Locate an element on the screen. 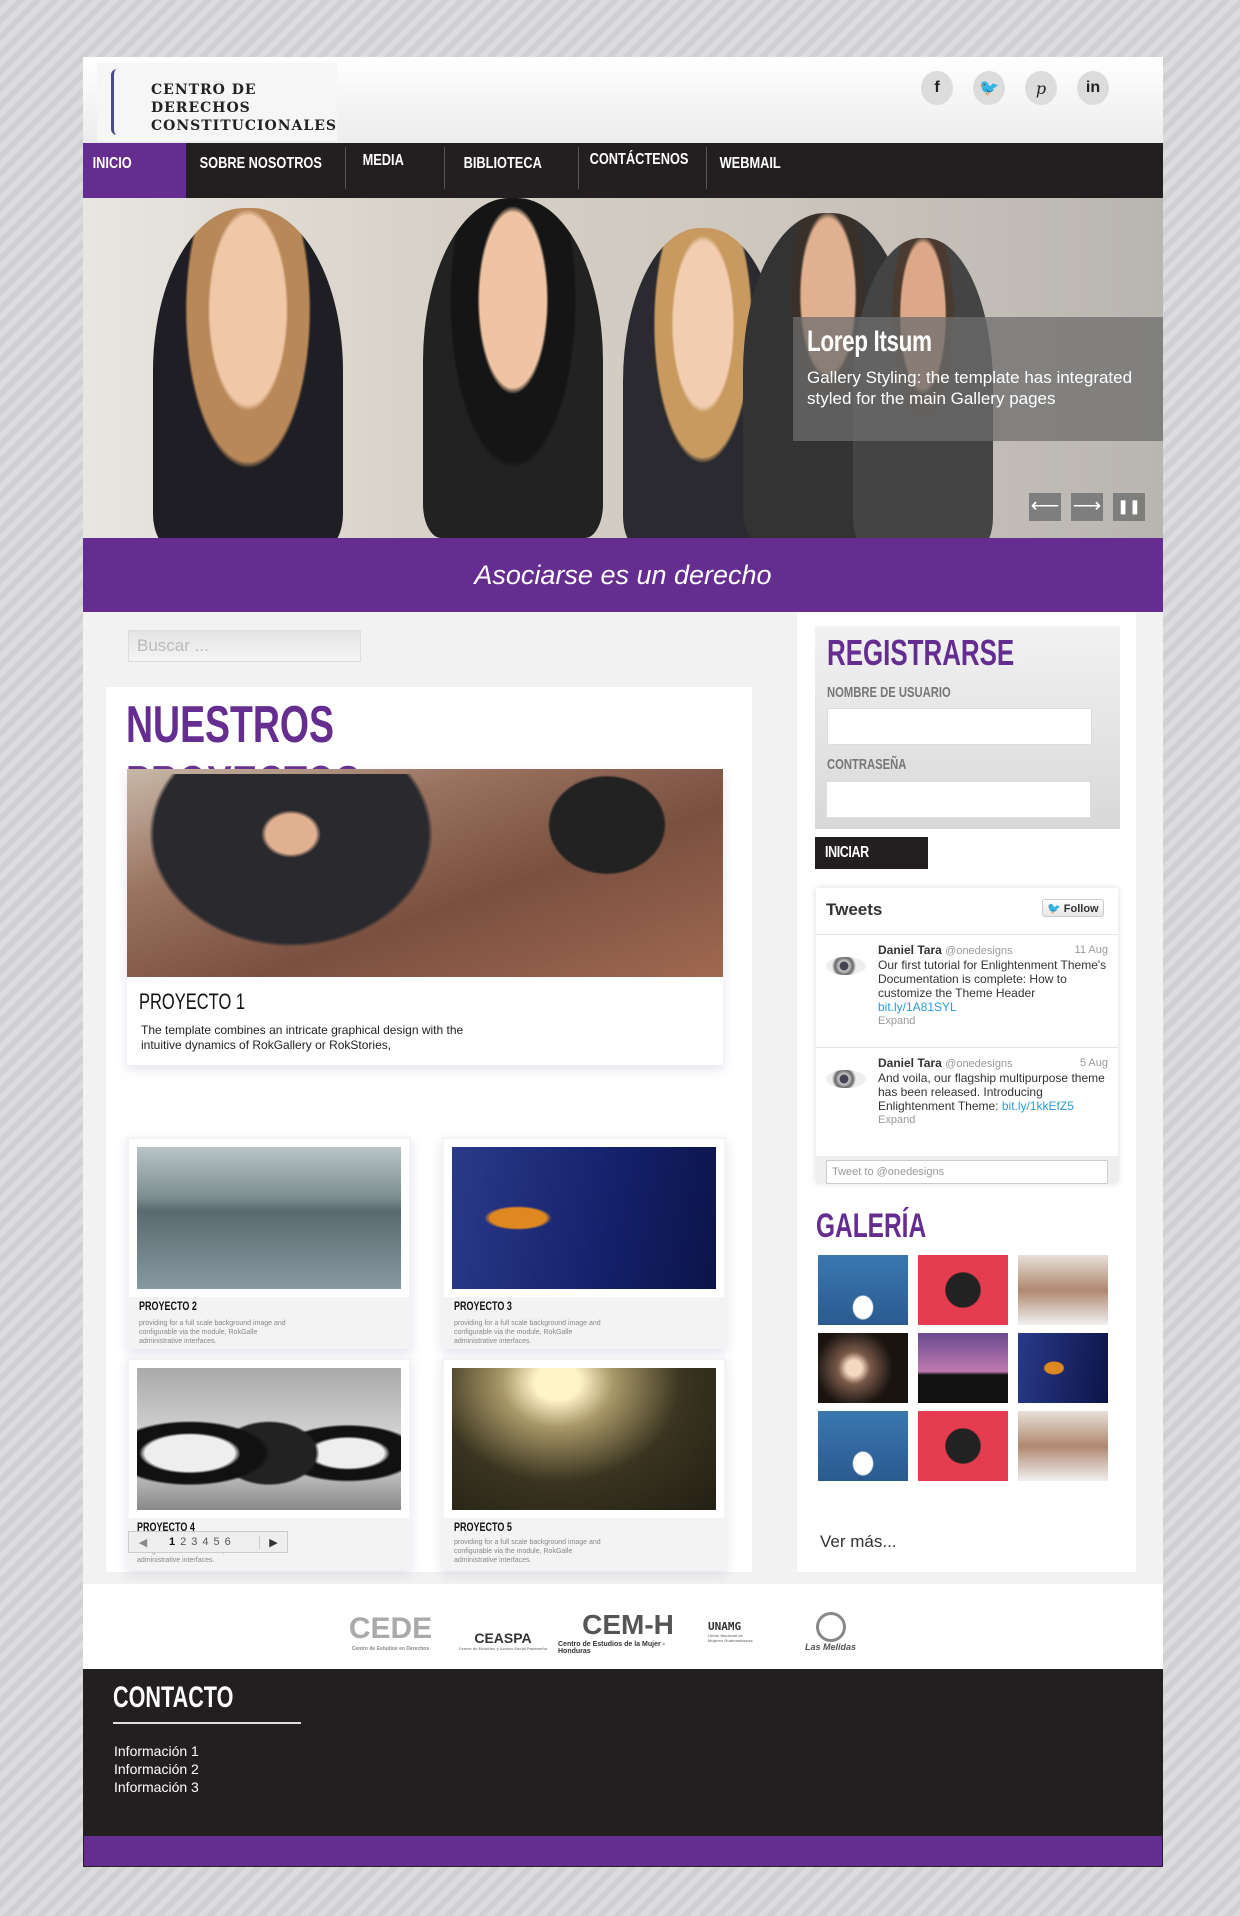 The height and width of the screenshot is (1916, 1240). partner-sub: Centro de Estudios en Derechos is located at coordinates (390, 1648).